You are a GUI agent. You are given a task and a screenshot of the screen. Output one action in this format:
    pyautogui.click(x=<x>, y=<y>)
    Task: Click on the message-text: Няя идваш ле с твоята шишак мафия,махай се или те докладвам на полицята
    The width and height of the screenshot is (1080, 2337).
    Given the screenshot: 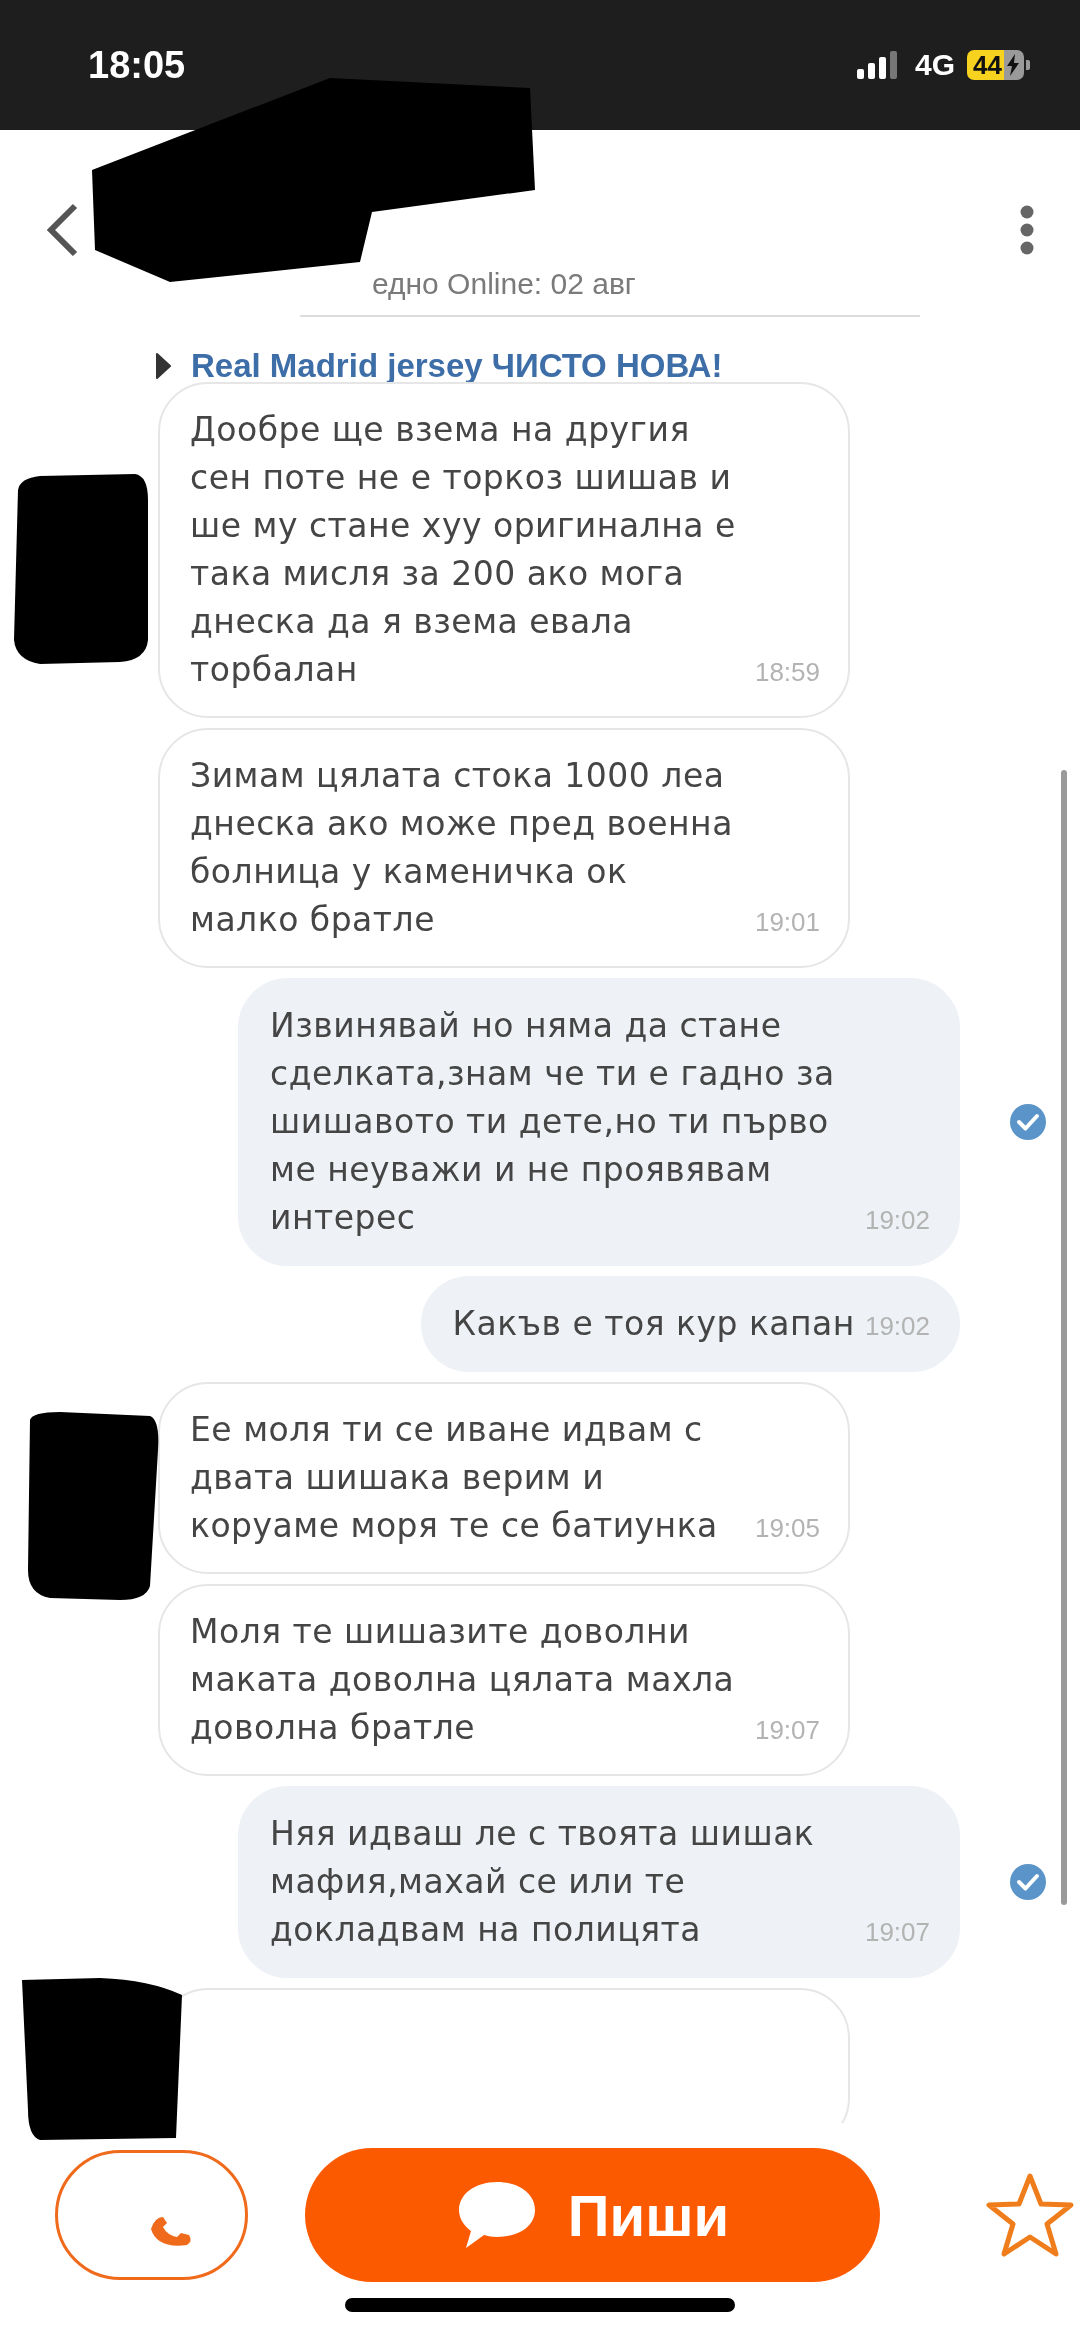 What is the action you would take?
    pyautogui.click(x=543, y=1882)
    